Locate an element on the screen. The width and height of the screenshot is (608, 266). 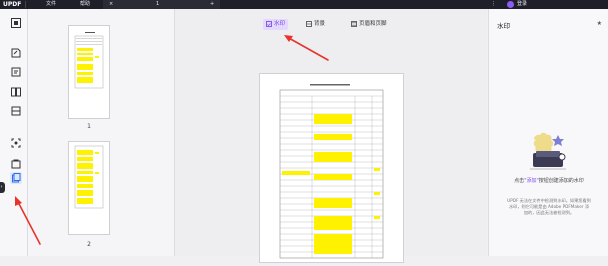
new-tab-icon: + is located at coordinates (212, 4).